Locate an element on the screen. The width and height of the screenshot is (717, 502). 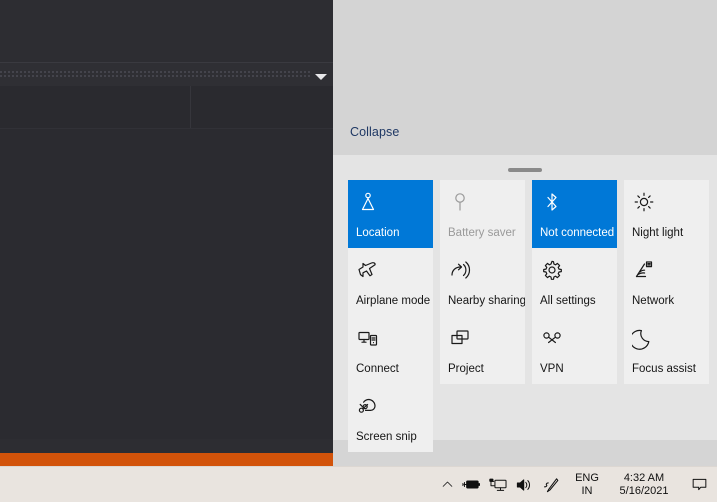
quick-action-tile-label: Location is located at coordinates (378, 233).